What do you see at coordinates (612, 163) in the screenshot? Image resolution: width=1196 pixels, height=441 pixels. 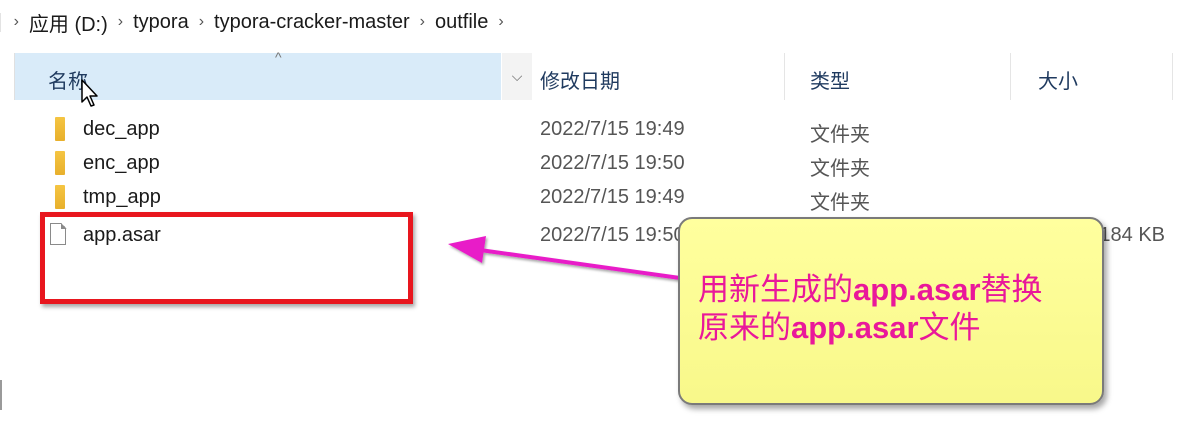 I see `file-modified: 2022/7/15 19:50` at bounding box center [612, 163].